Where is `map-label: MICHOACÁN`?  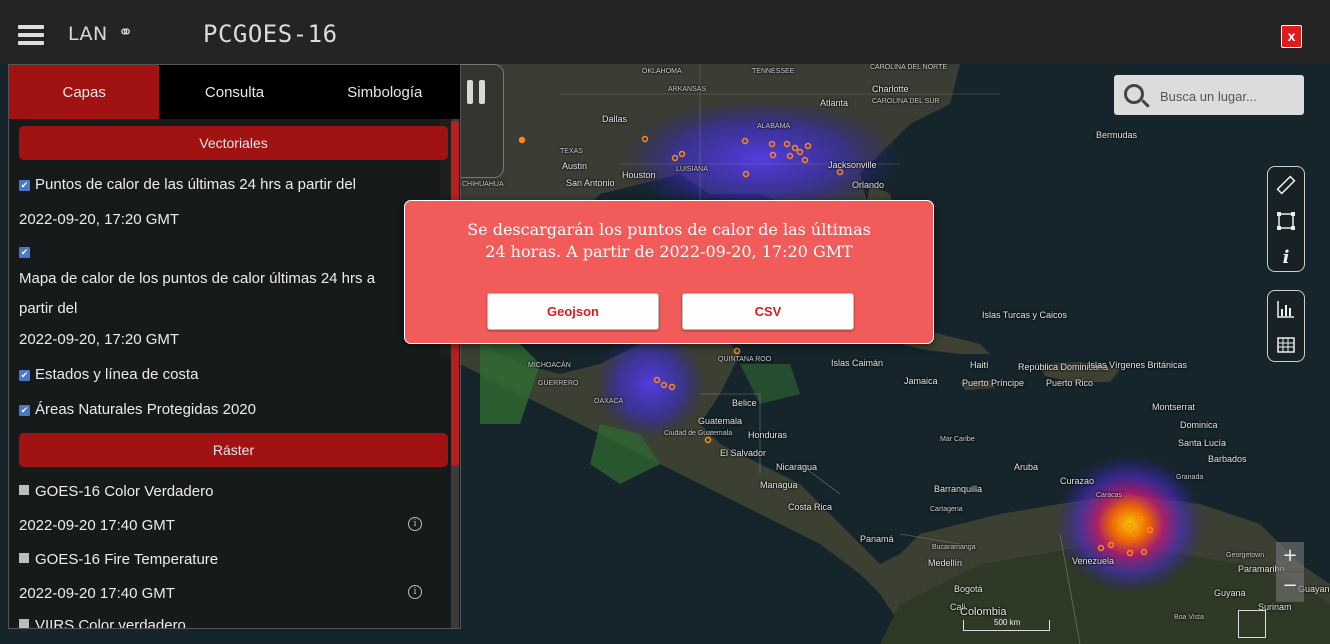 map-label: MICHOACÁN is located at coordinates (549, 365).